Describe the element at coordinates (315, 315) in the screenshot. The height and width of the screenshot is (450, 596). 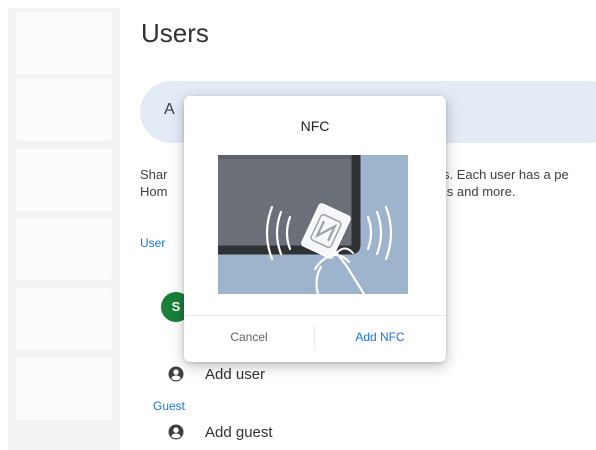
I see `dialog-divider` at that location.